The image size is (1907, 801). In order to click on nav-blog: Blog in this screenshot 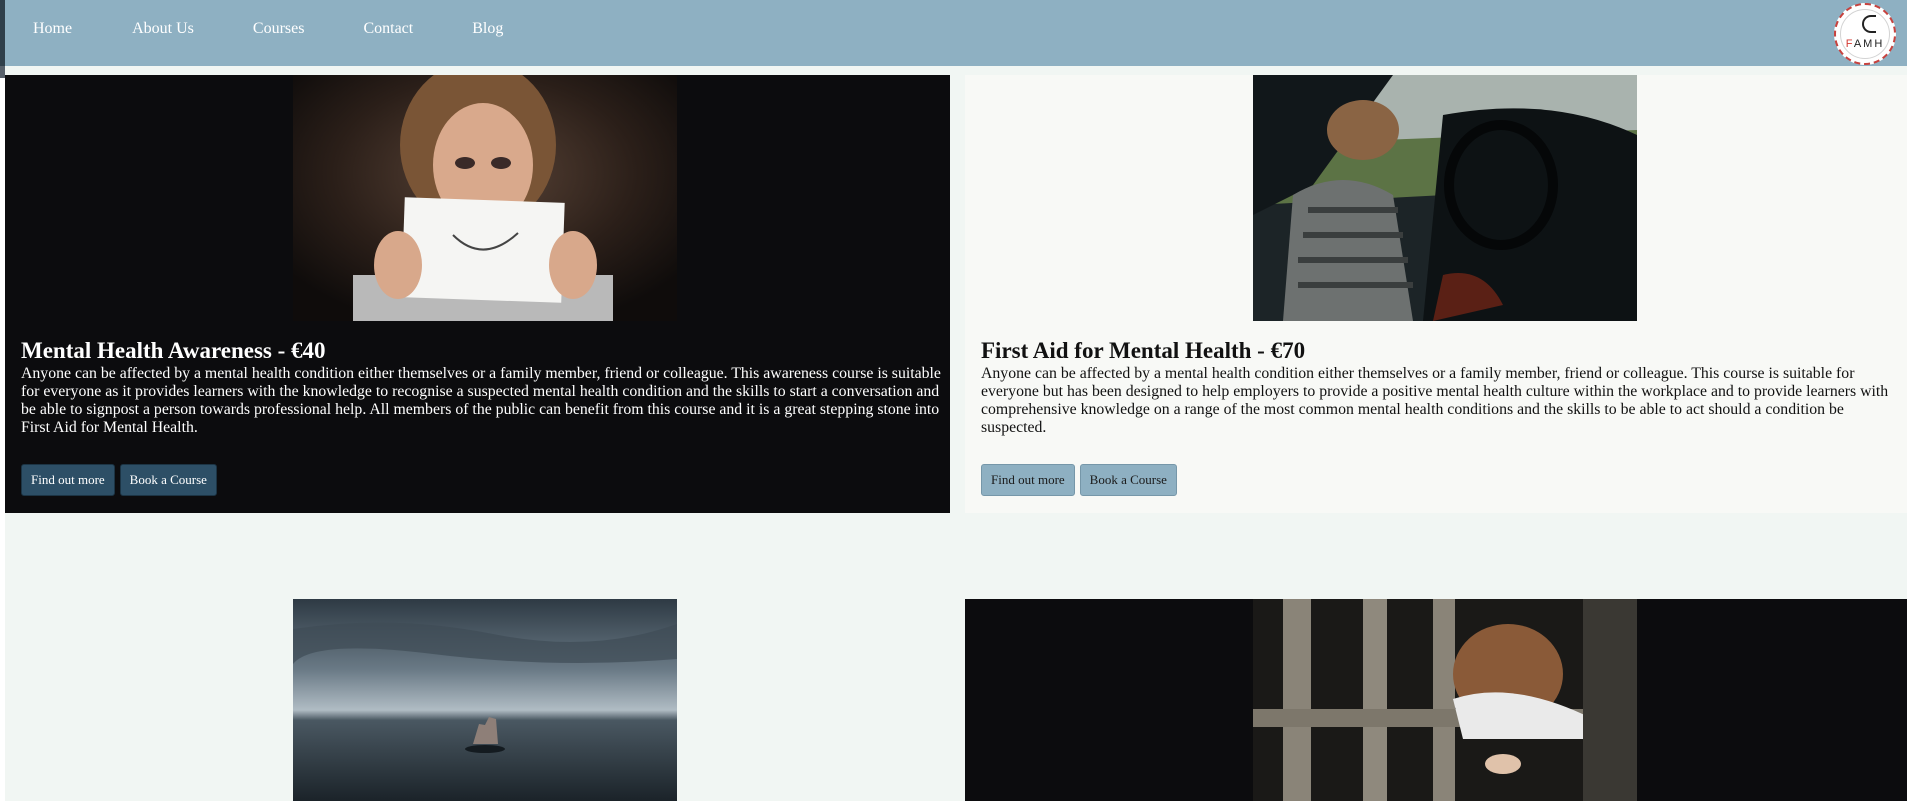, I will do `click(487, 29)`.